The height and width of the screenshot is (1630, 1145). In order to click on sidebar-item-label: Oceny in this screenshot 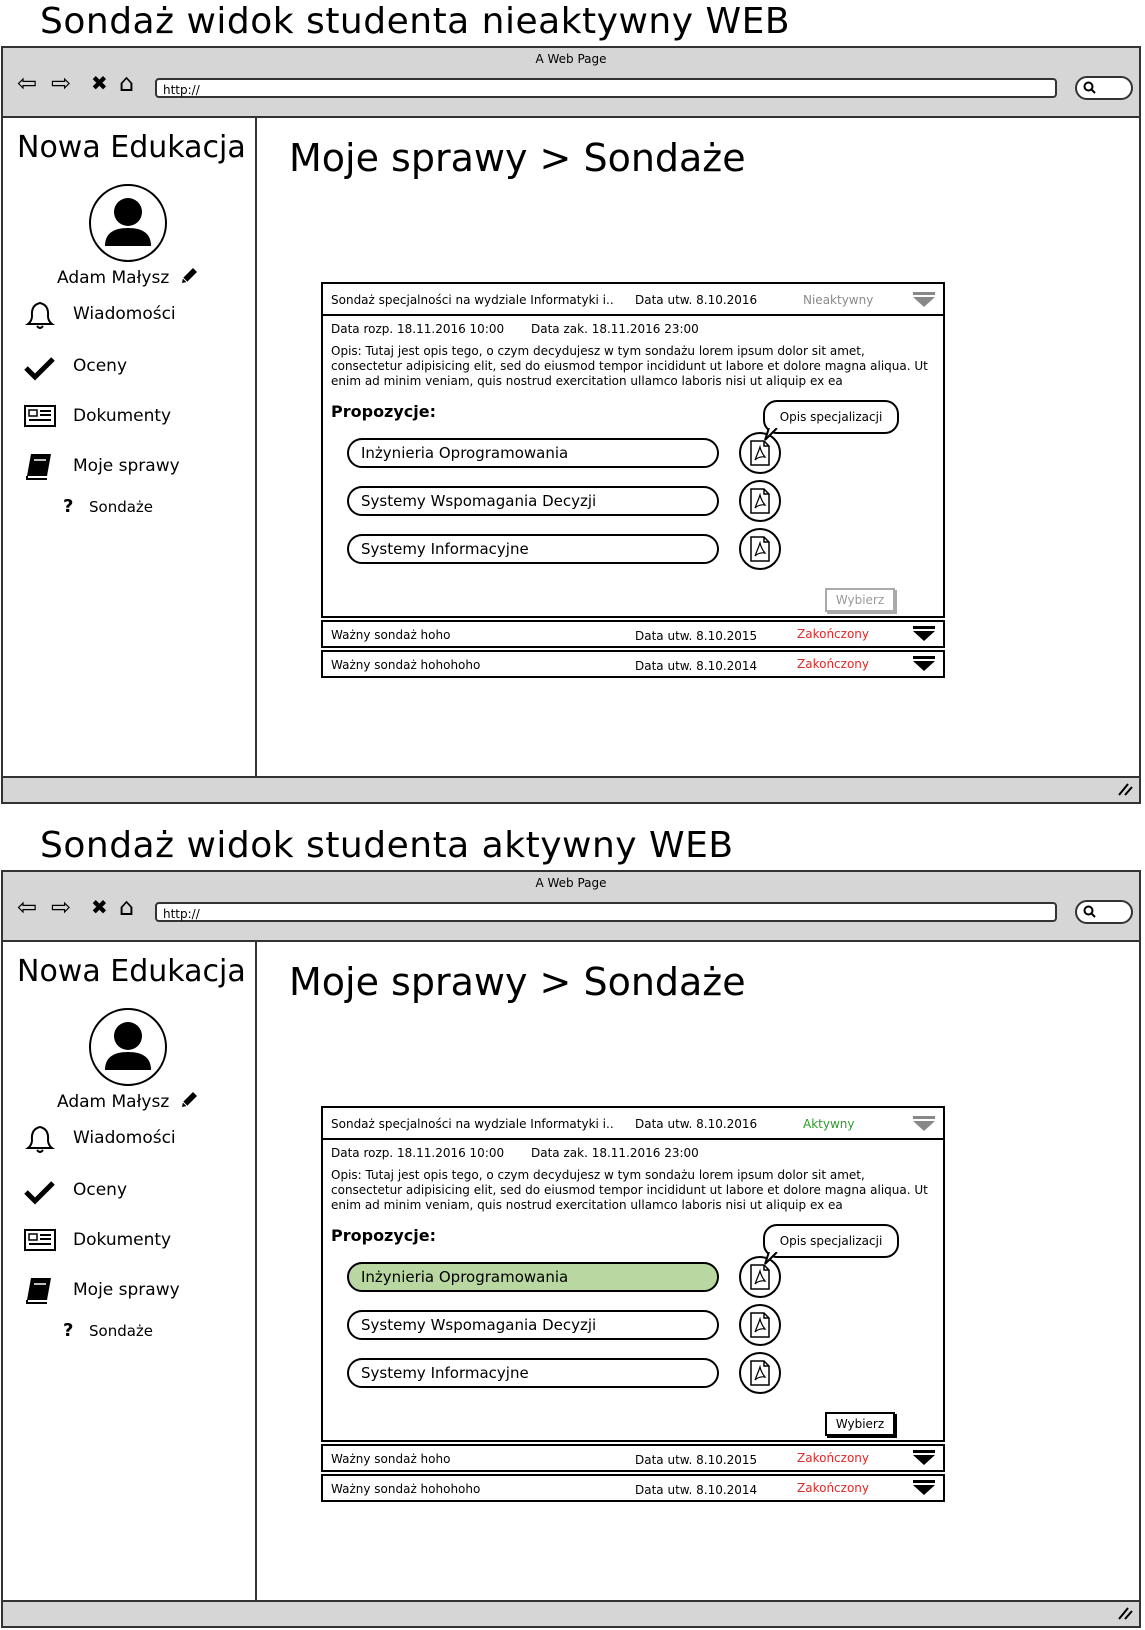, I will do `click(100, 366)`.